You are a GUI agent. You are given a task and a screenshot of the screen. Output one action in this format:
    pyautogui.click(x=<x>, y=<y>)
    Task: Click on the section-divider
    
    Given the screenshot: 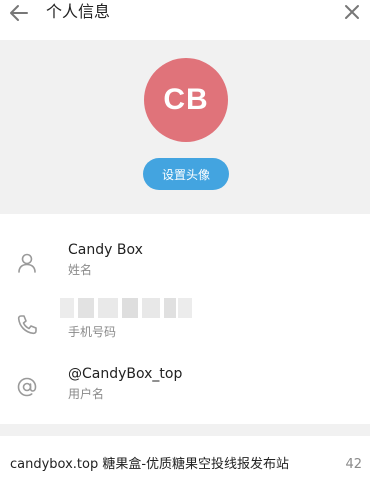 What is the action you would take?
    pyautogui.click(x=185, y=430)
    